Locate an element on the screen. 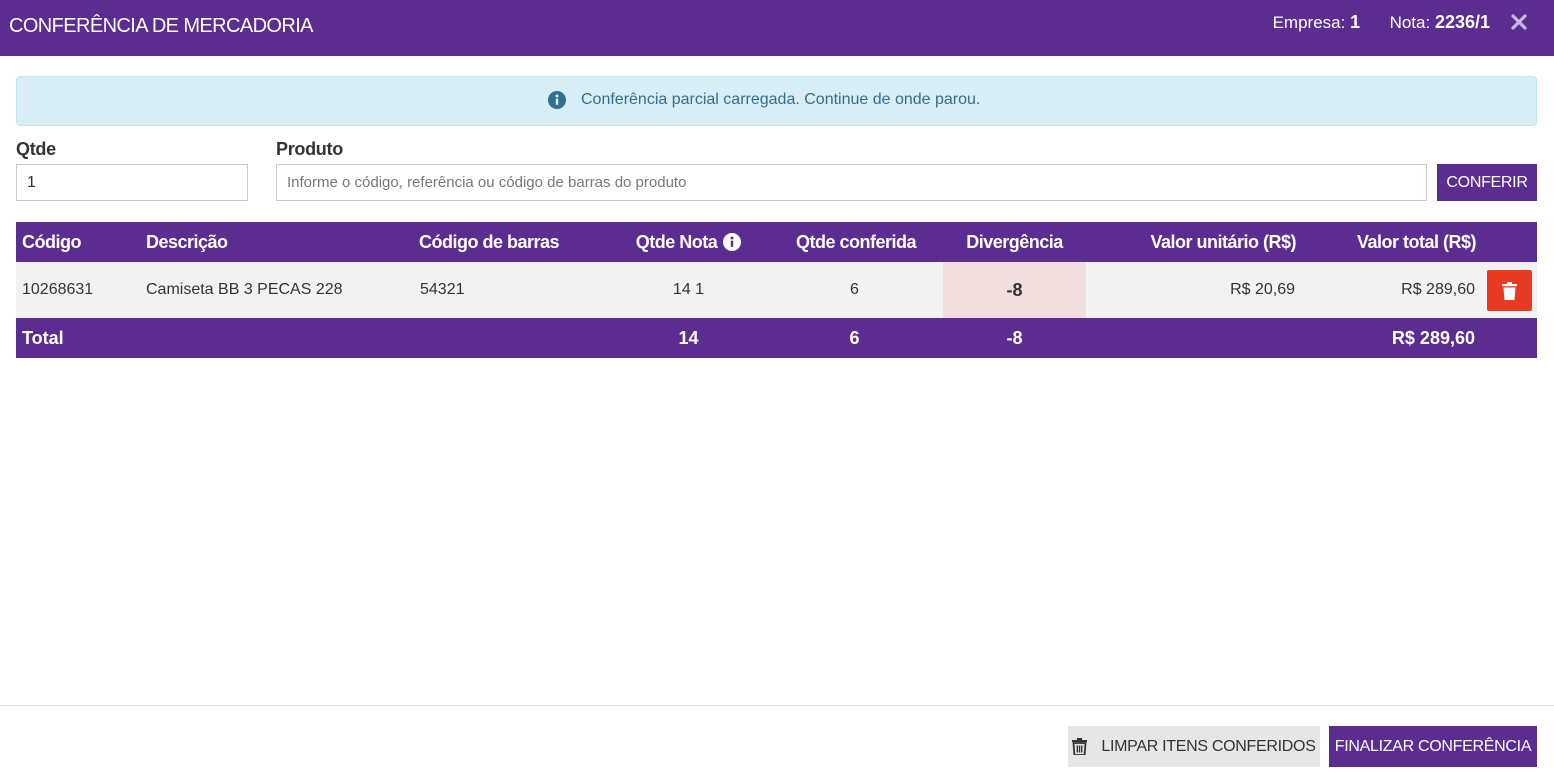  footer-divider is located at coordinates (777, 705).